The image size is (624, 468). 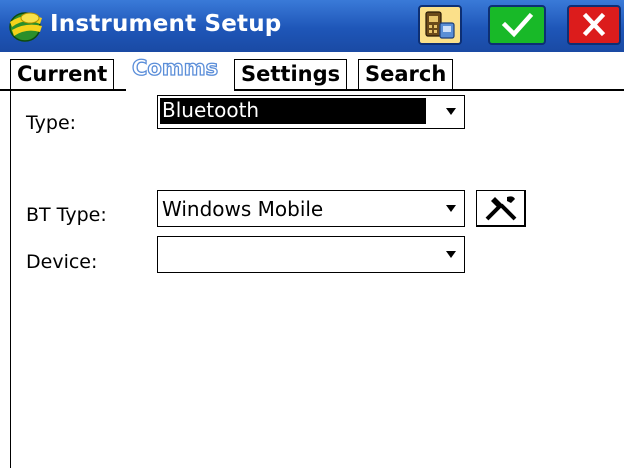 I want to click on tab-current: Current, so click(x=62, y=74).